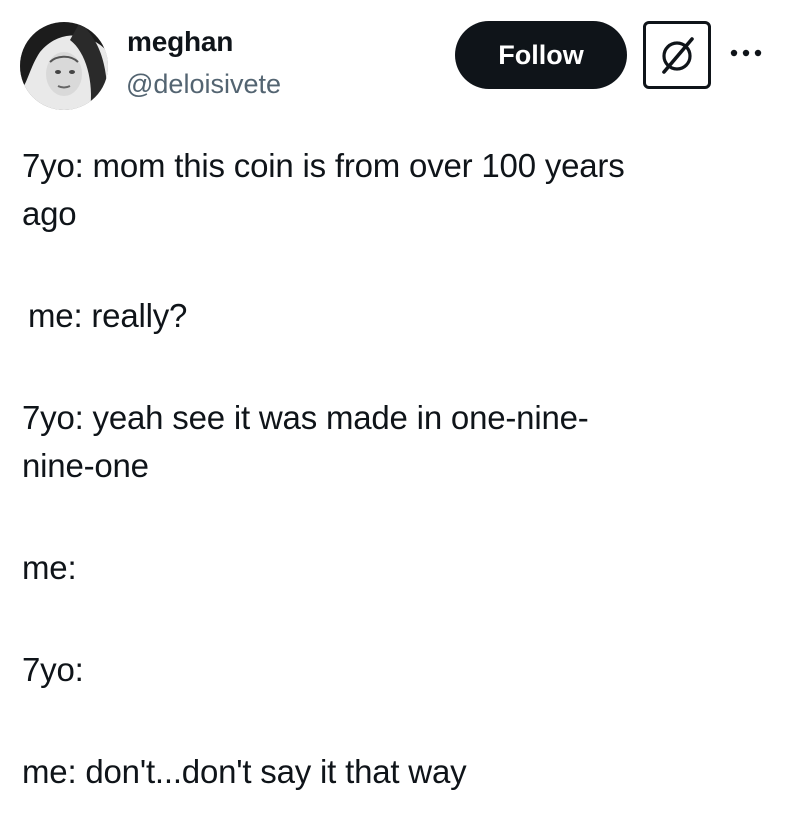  What do you see at coordinates (180, 42) in the screenshot?
I see `author-display-name: meghan` at bounding box center [180, 42].